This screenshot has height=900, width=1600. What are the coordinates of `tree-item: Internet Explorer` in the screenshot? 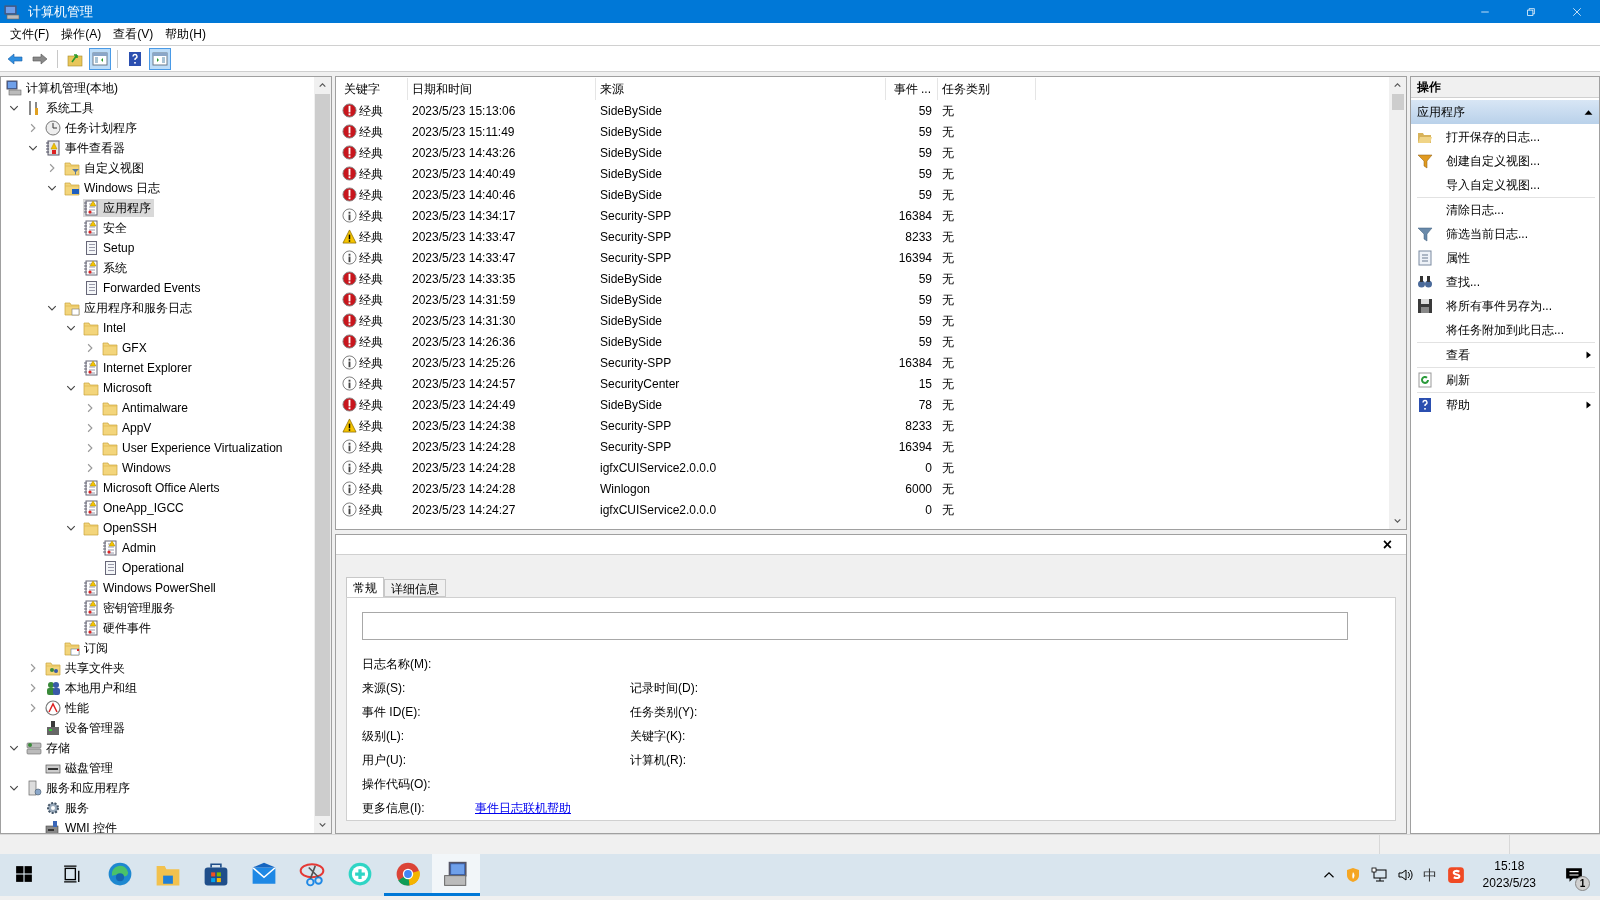 It's located at (139, 368).